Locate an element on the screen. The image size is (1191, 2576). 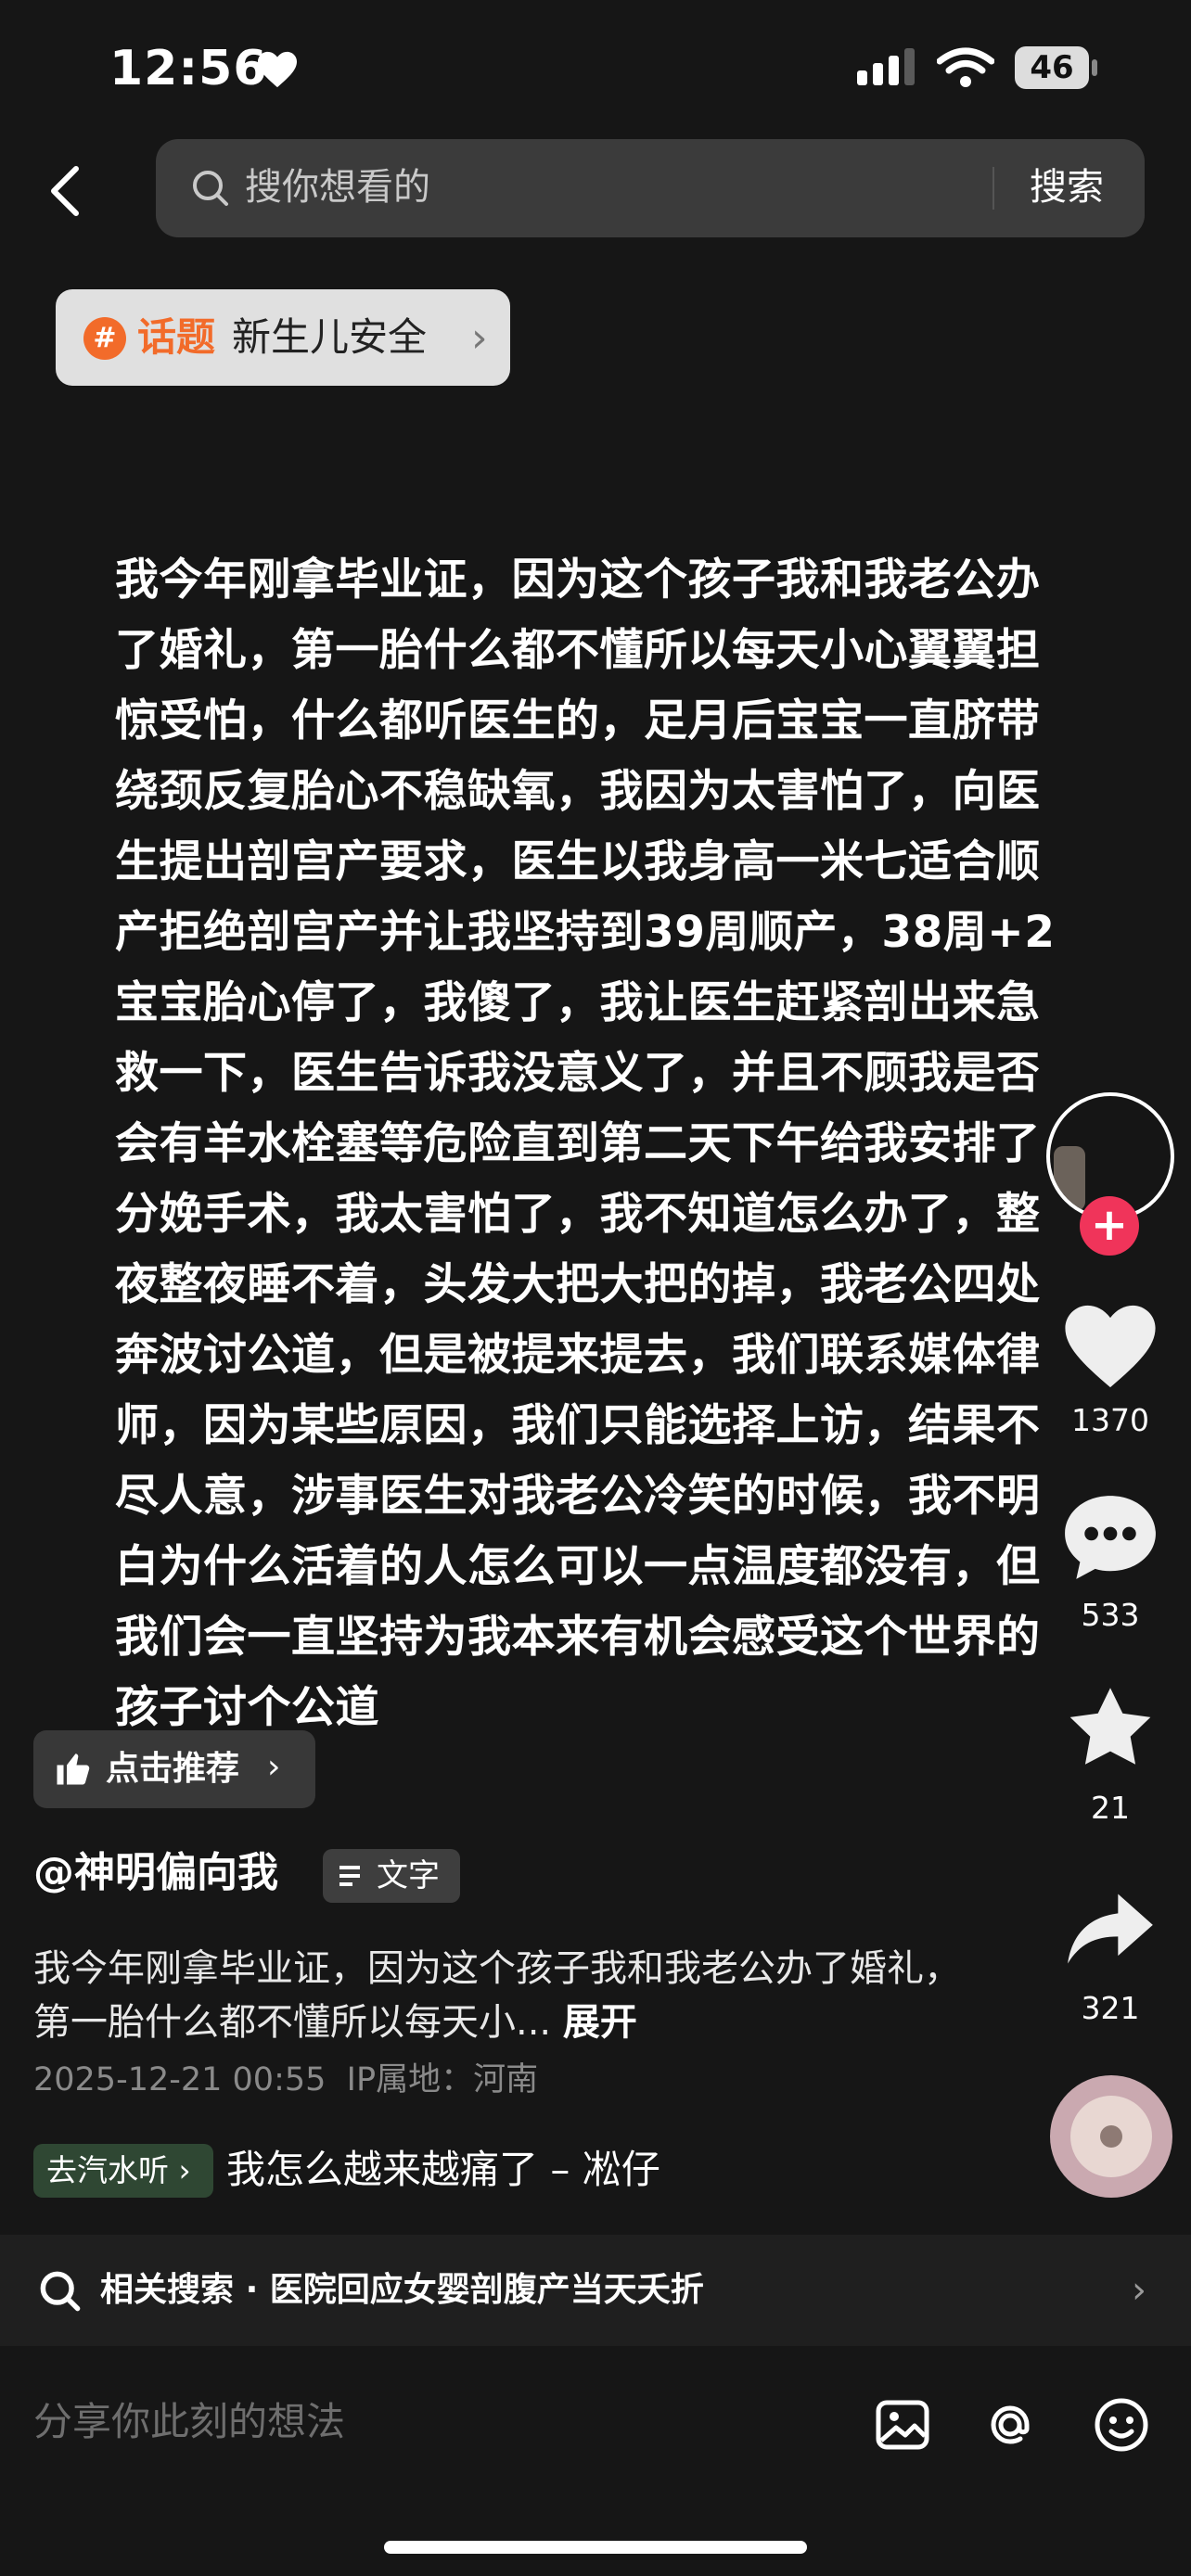
related-label: 相关搜索 is located at coordinates (167, 2290).